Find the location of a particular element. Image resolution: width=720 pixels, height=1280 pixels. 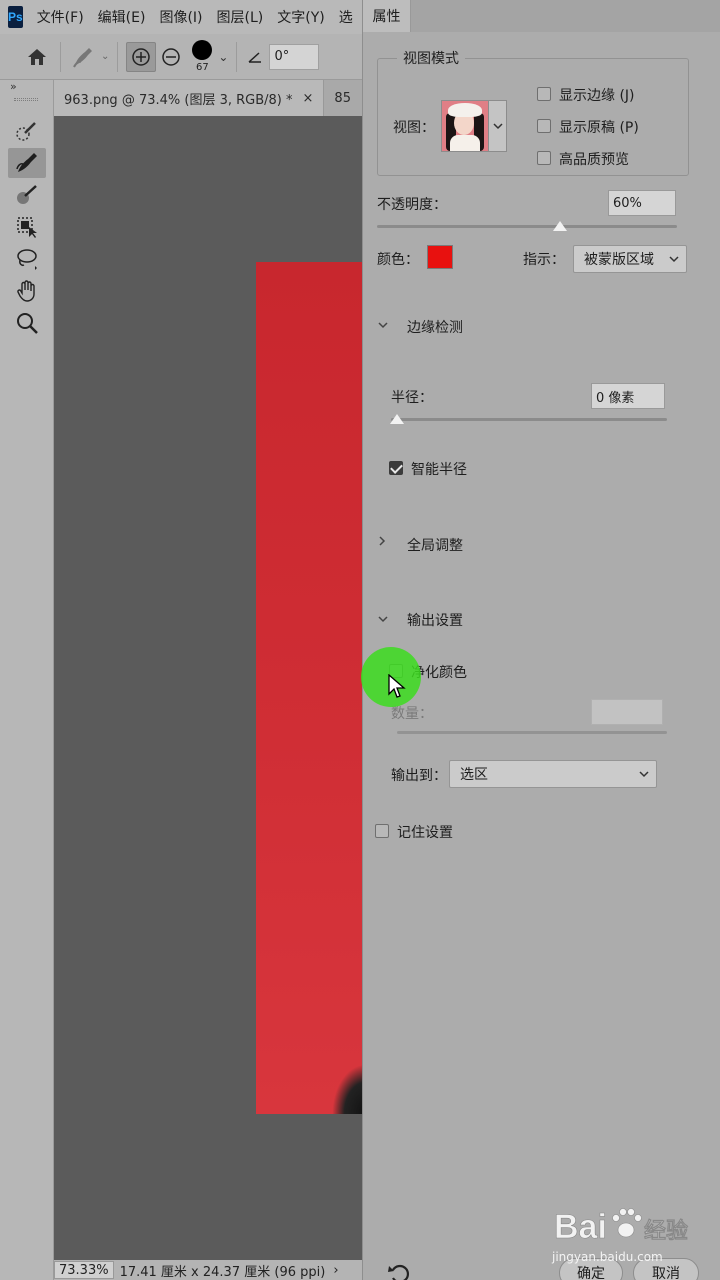

paw-icon is located at coordinates (627, 1223).